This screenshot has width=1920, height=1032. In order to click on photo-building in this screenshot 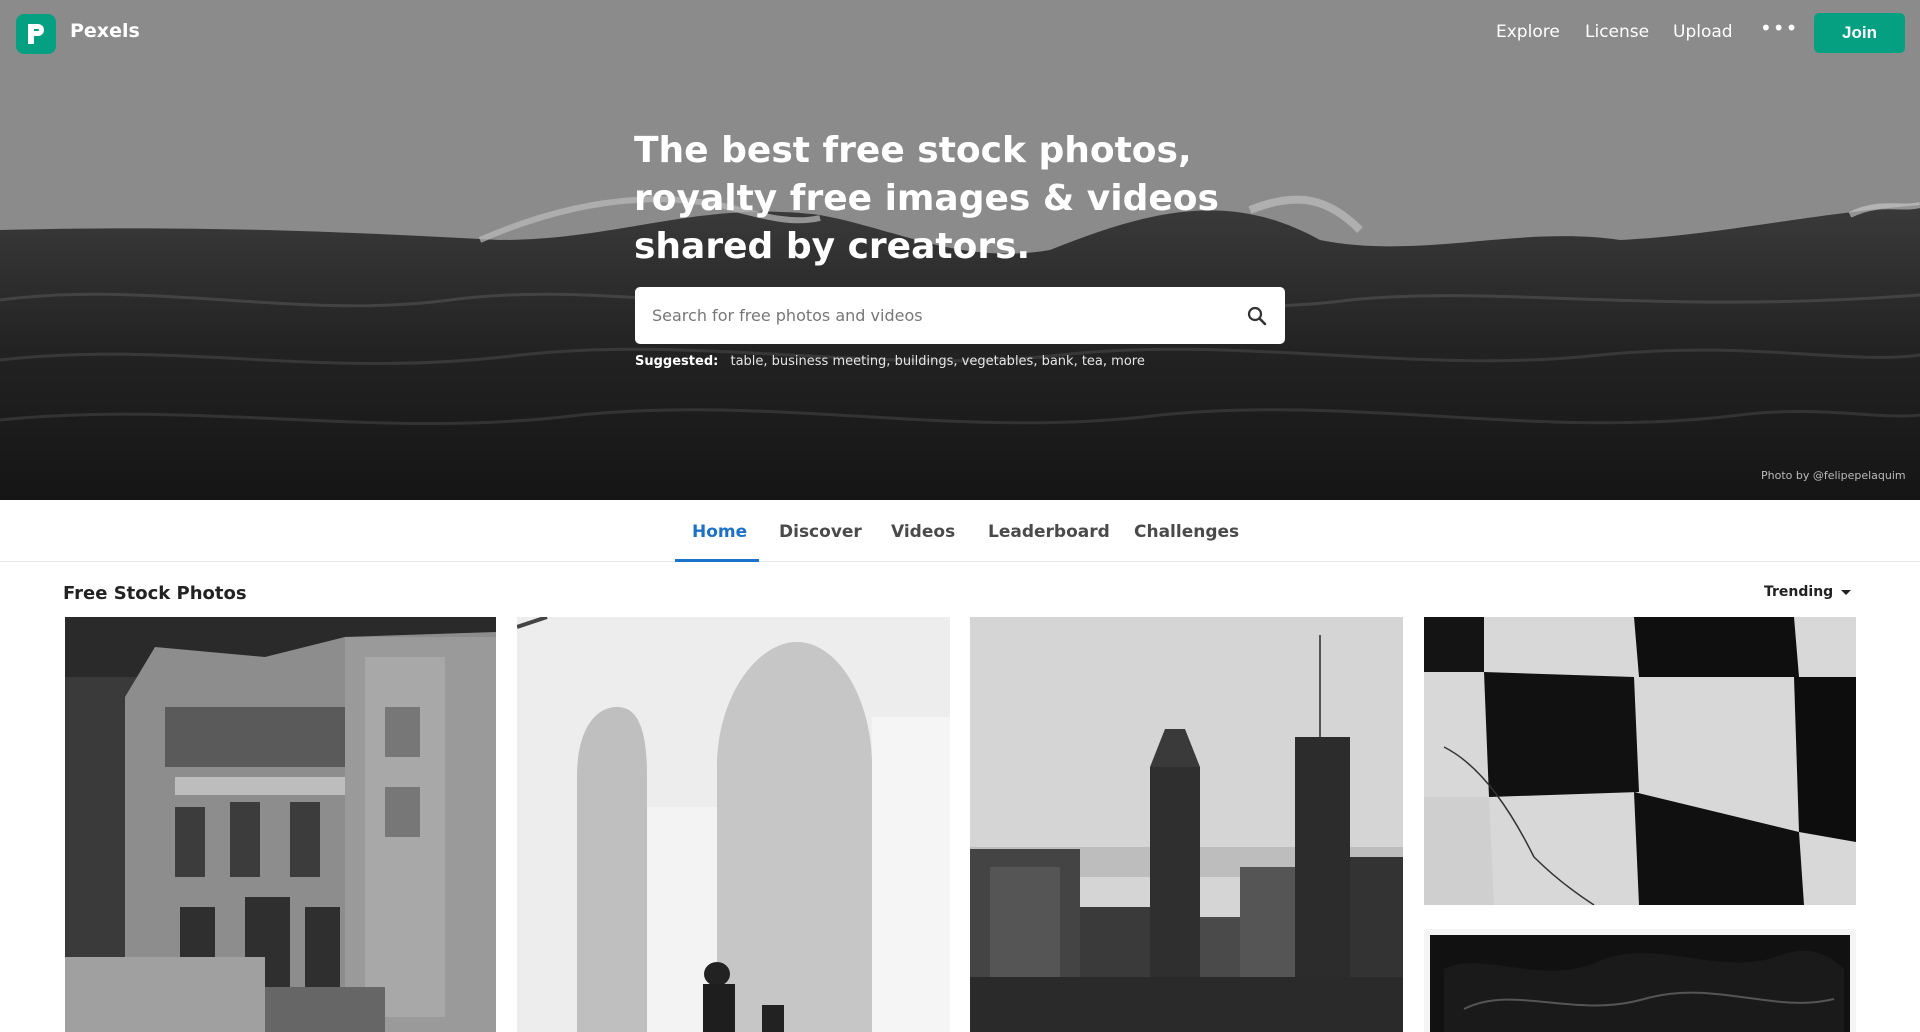, I will do `click(280, 824)`.